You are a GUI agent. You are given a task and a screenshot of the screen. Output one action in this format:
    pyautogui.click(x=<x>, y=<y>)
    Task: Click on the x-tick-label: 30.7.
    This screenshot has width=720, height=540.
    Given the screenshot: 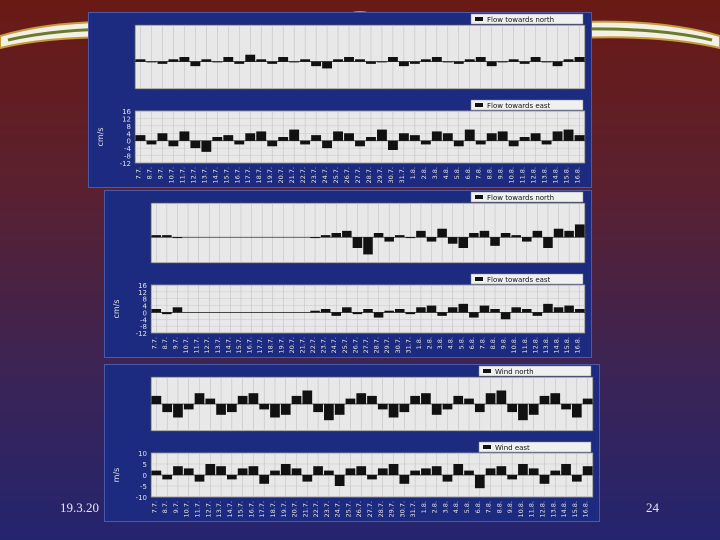 What is the action you would take?
    pyautogui.click(x=402, y=509)
    